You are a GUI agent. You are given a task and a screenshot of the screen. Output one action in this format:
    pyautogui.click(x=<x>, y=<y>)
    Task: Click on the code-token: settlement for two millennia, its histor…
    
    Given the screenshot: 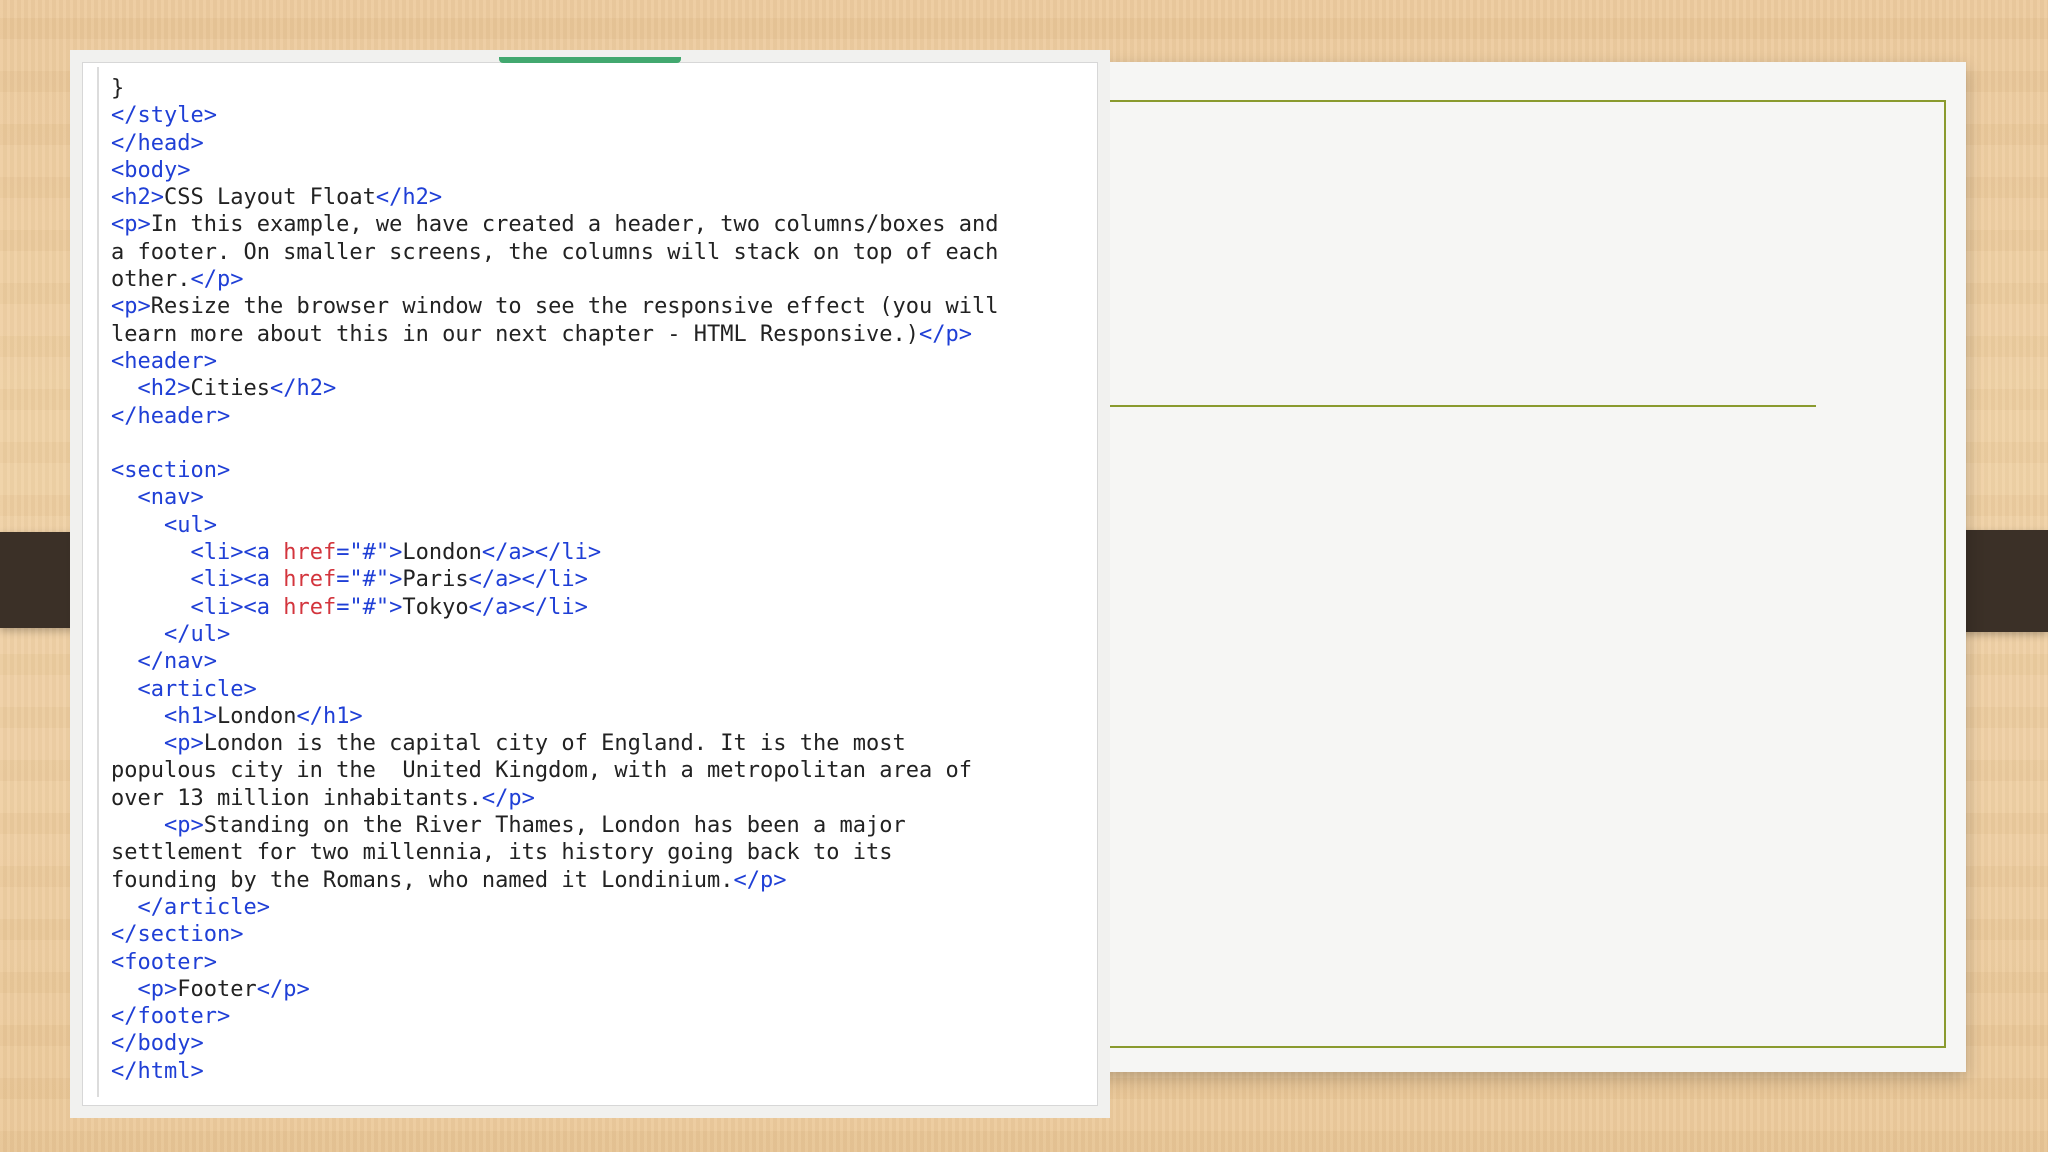 What is the action you would take?
    pyautogui.click(x=502, y=853)
    